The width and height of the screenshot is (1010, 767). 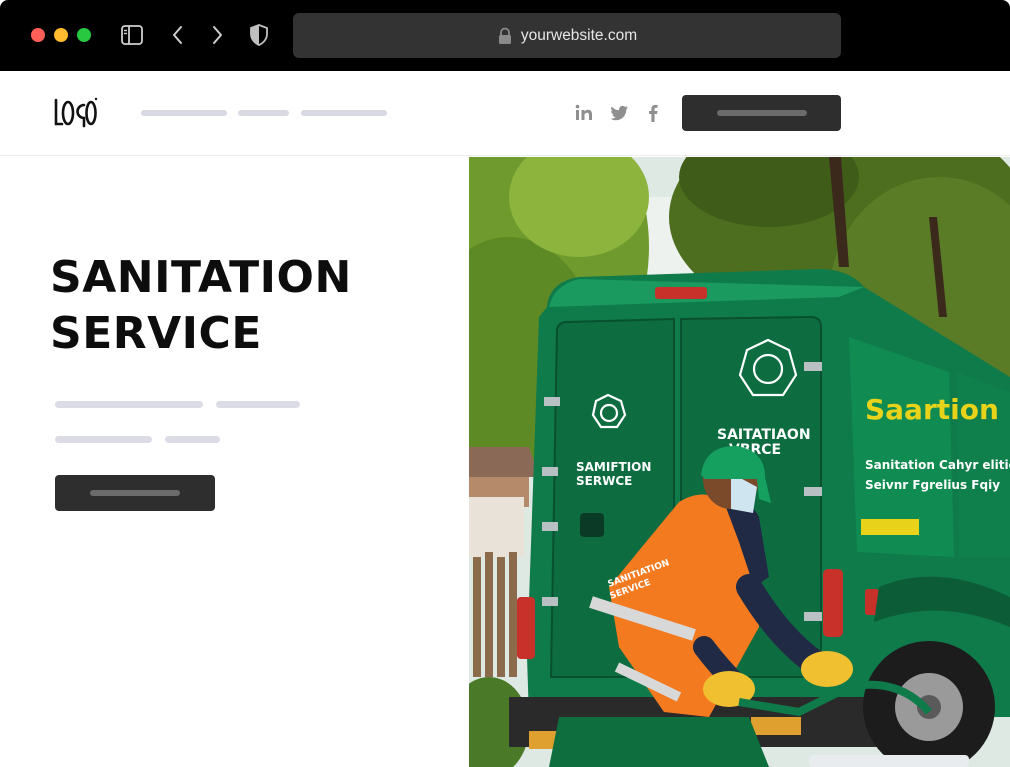 I want to click on header-cta-button, so click(x=761, y=113).